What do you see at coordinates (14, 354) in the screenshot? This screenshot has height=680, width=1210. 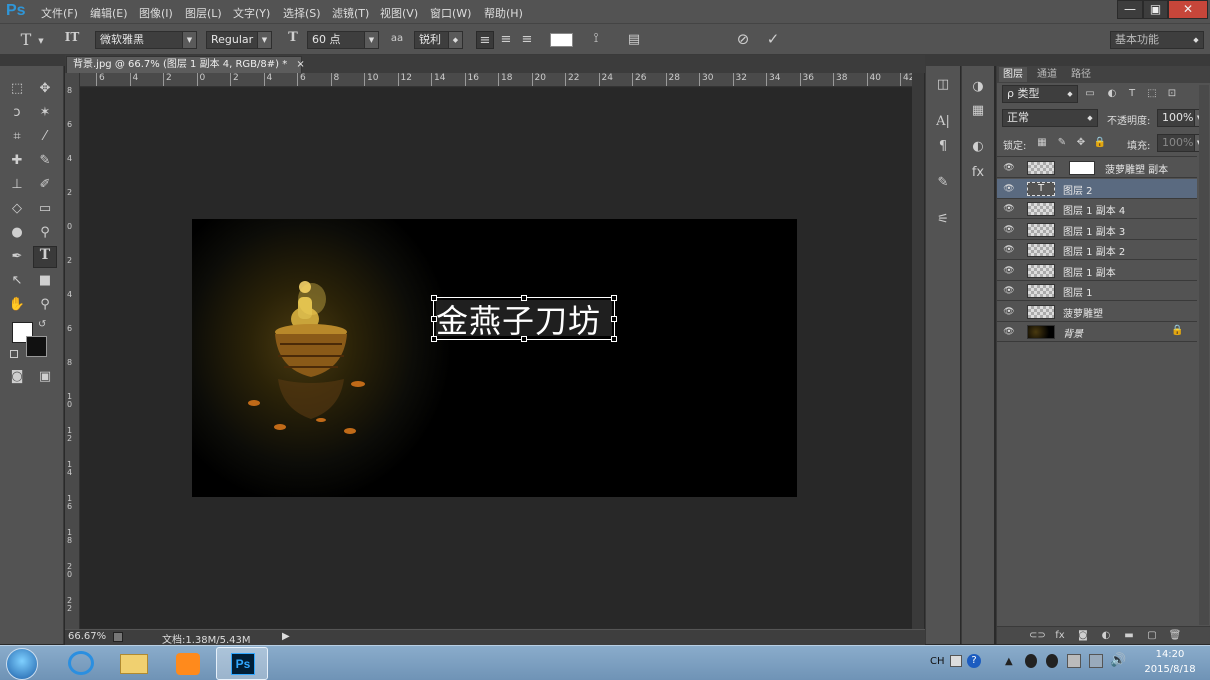 I see `default-colors-icon` at bounding box center [14, 354].